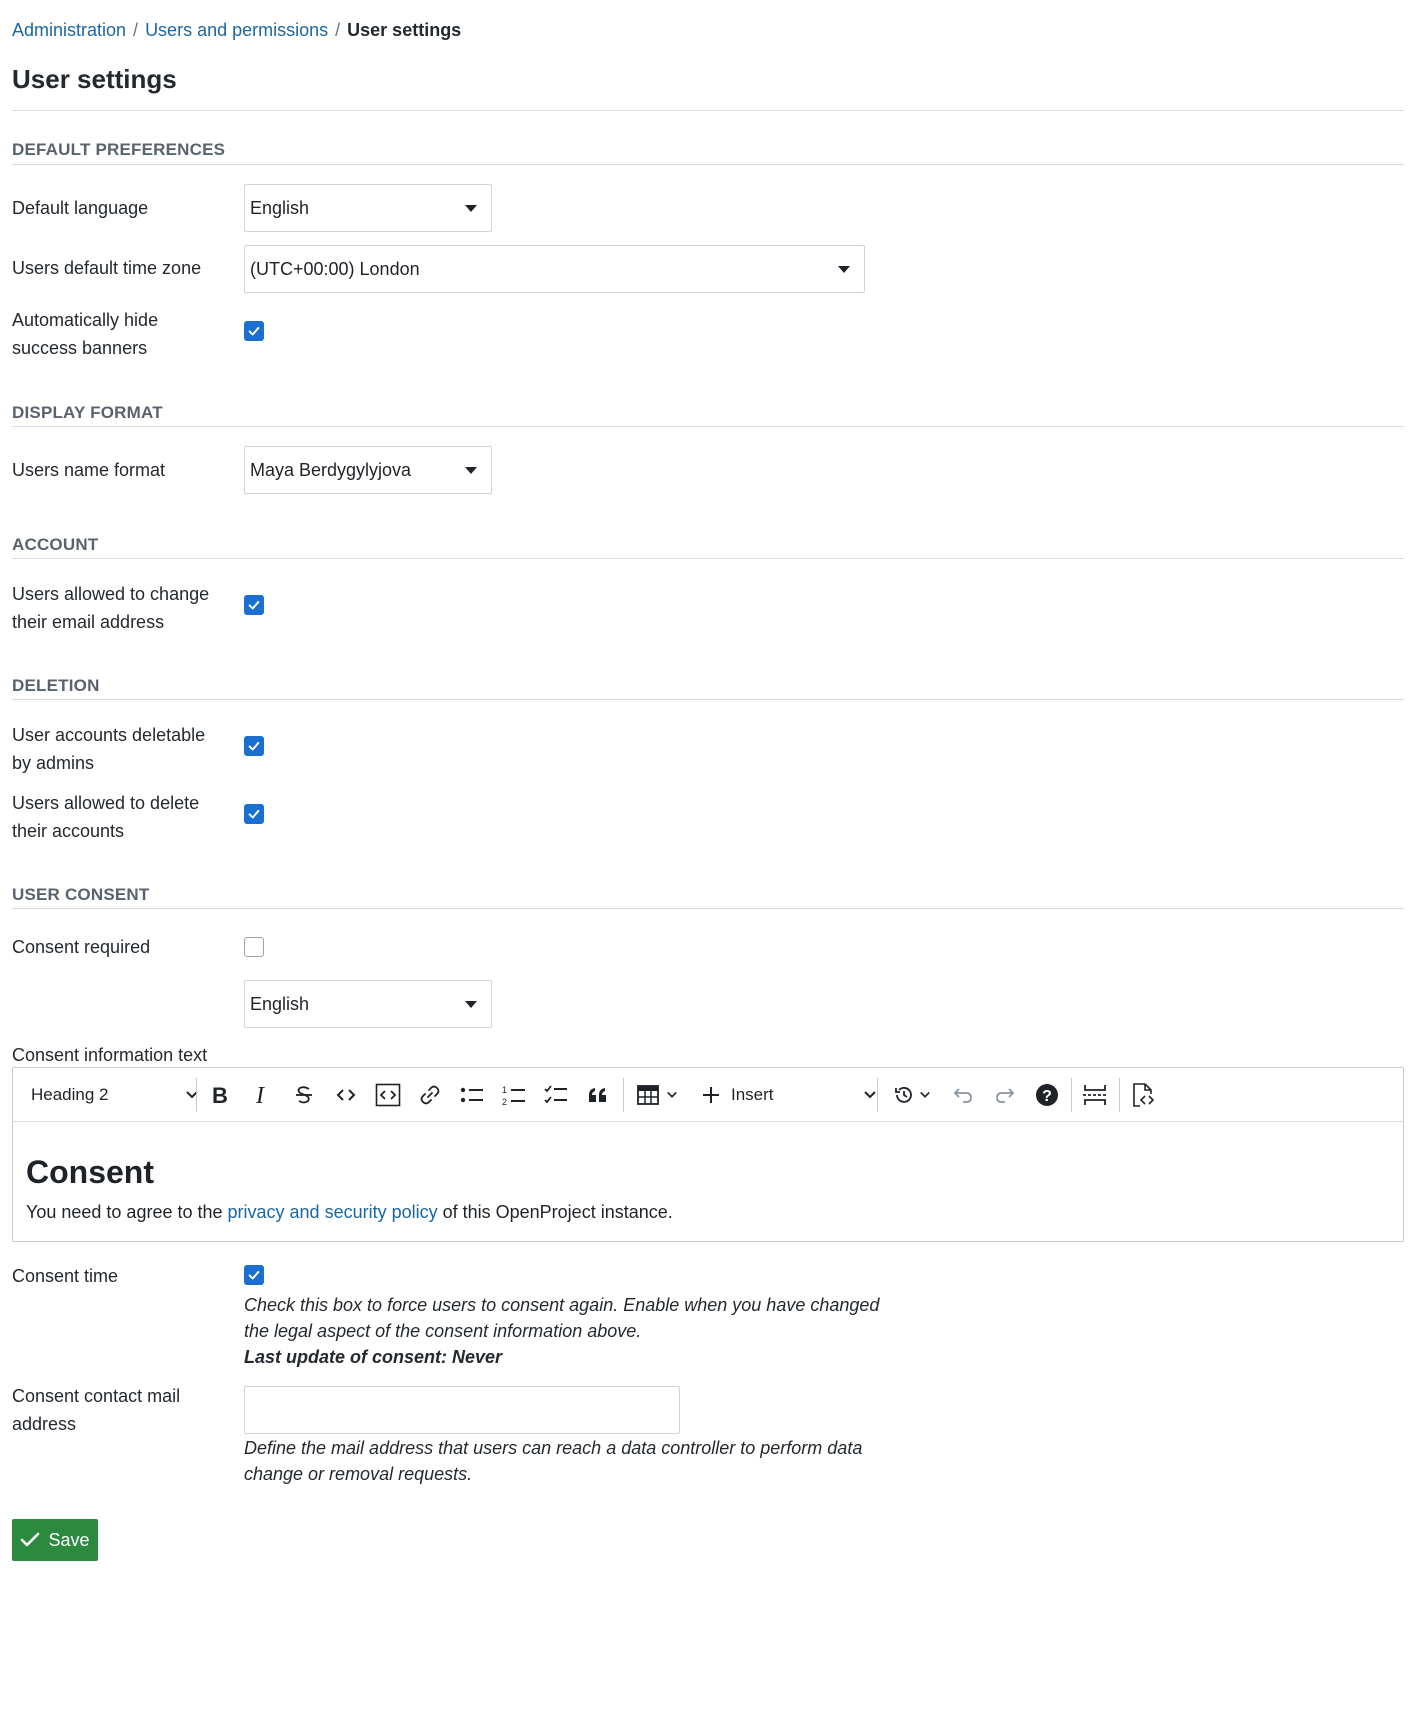  What do you see at coordinates (708, 110) in the screenshot?
I see `title-divider` at bounding box center [708, 110].